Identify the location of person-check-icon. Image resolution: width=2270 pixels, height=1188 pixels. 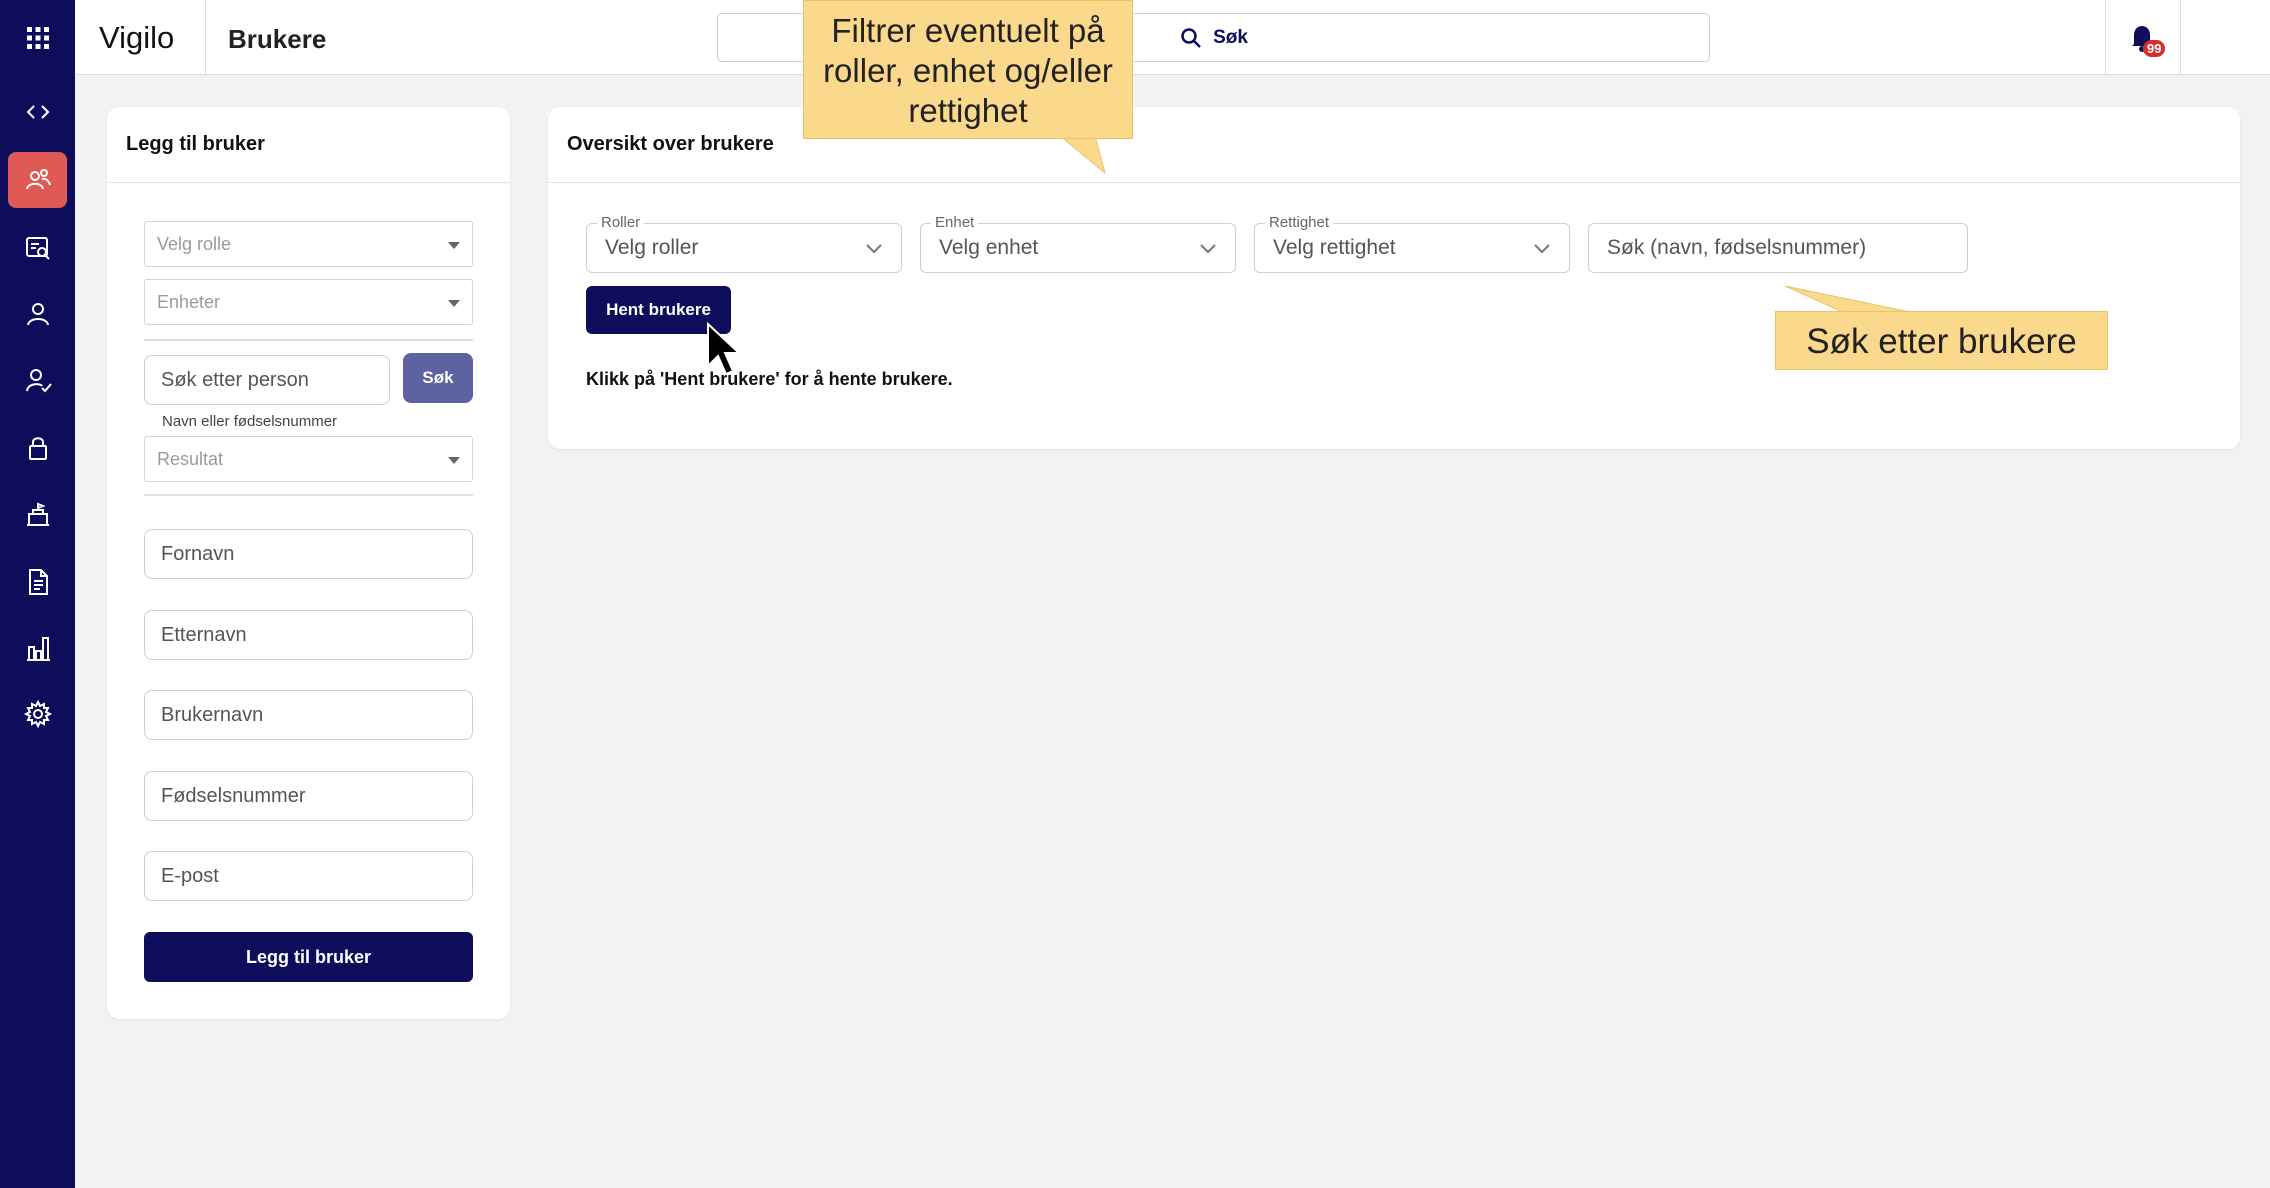
(38, 381).